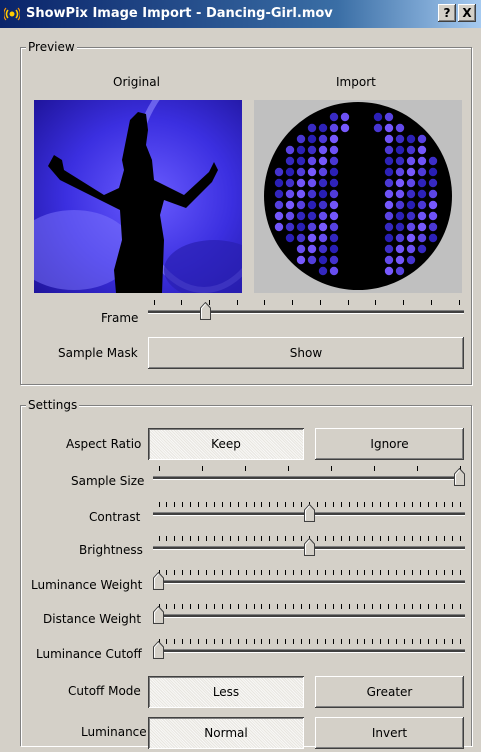 The height and width of the screenshot is (752, 481). What do you see at coordinates (51, 47) in the screenshot?
I see `preview-legend: Preview` at bounding box center [51, 47].